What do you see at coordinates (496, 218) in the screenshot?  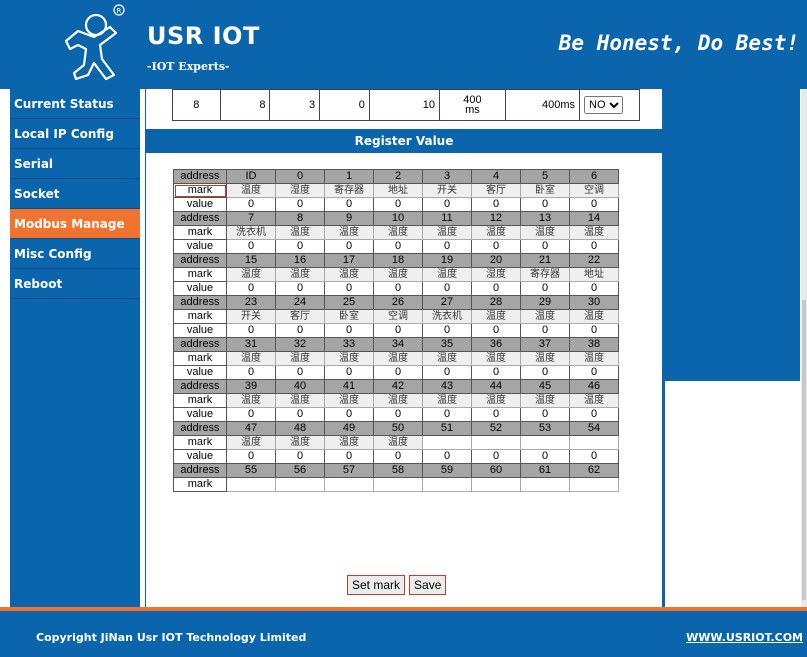 I see `address-cell: 12` at bounding box center [496, 218].